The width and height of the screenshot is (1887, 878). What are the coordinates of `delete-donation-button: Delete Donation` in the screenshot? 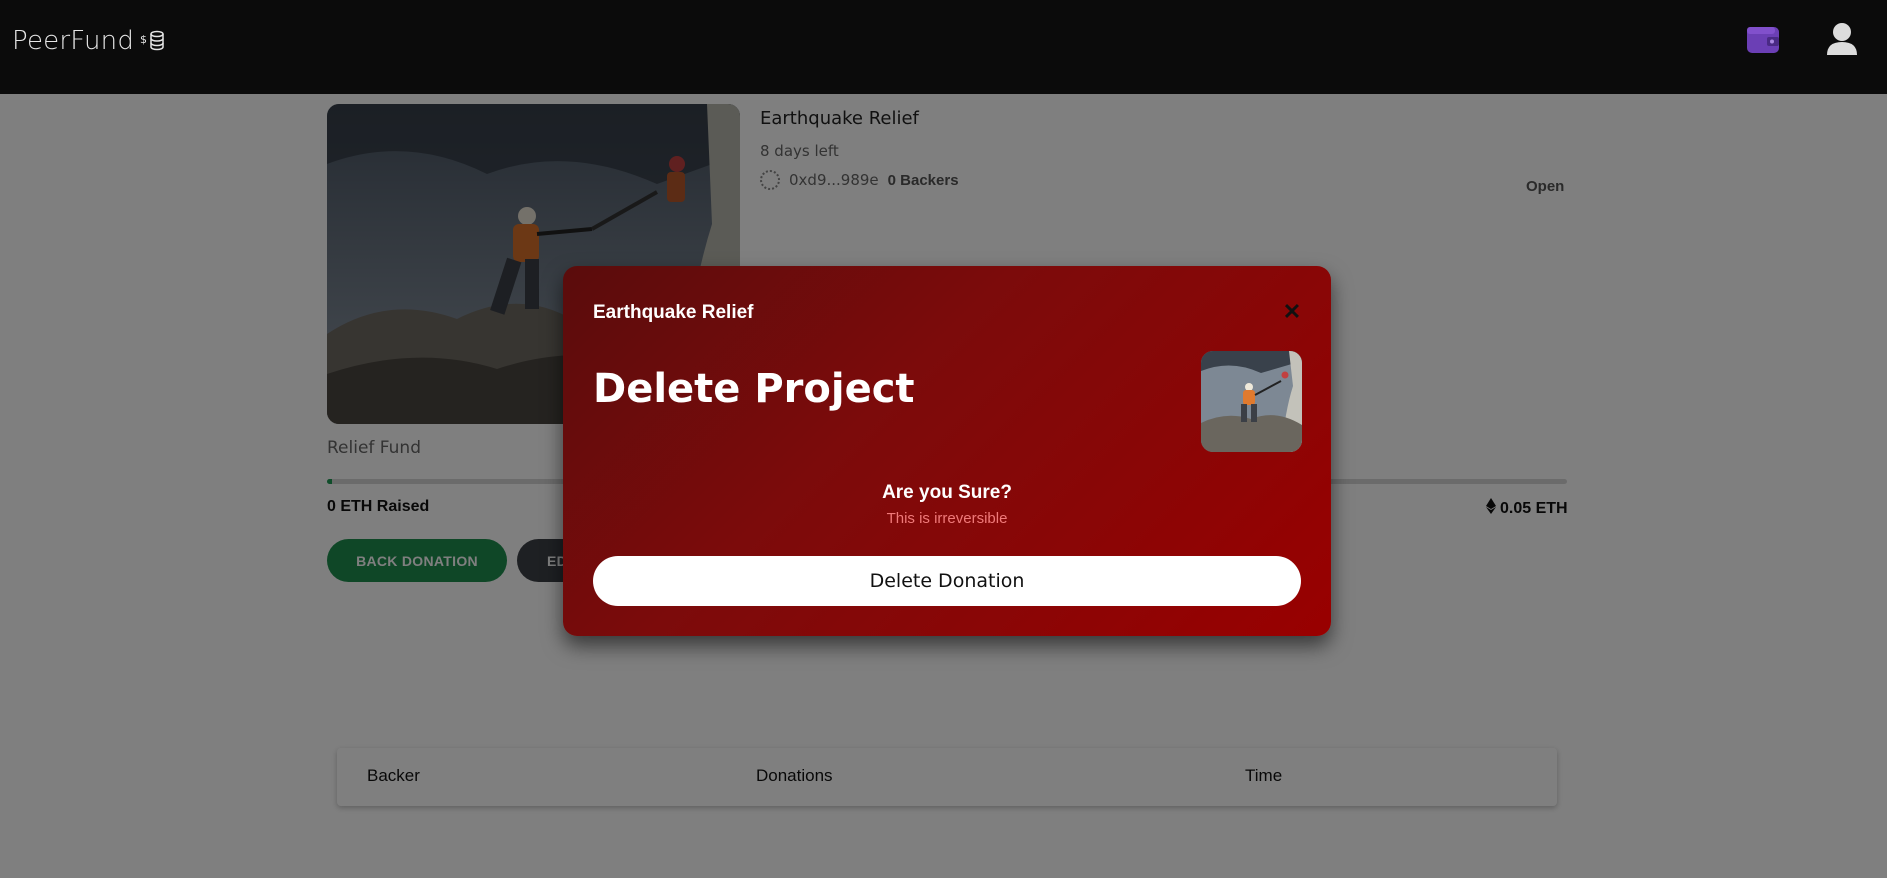 It's located at (947, 581).